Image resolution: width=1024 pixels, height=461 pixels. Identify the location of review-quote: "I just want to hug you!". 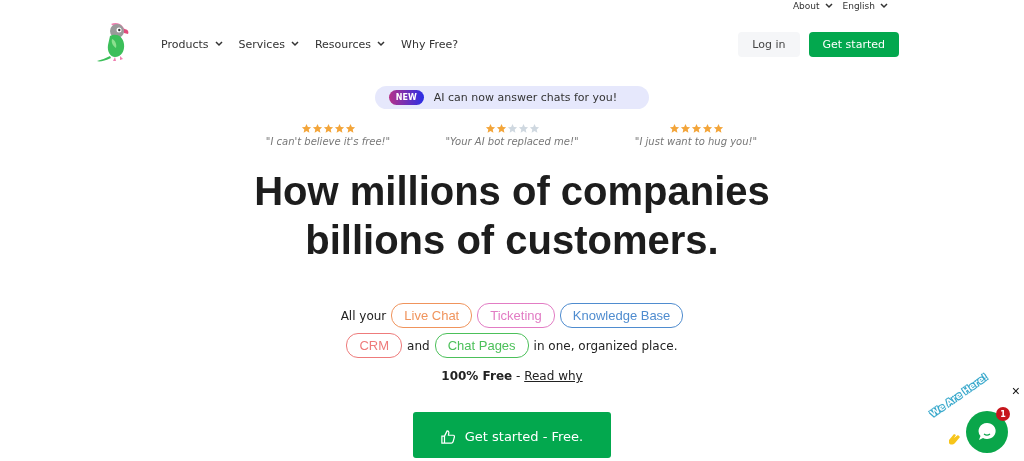
(696, 141).